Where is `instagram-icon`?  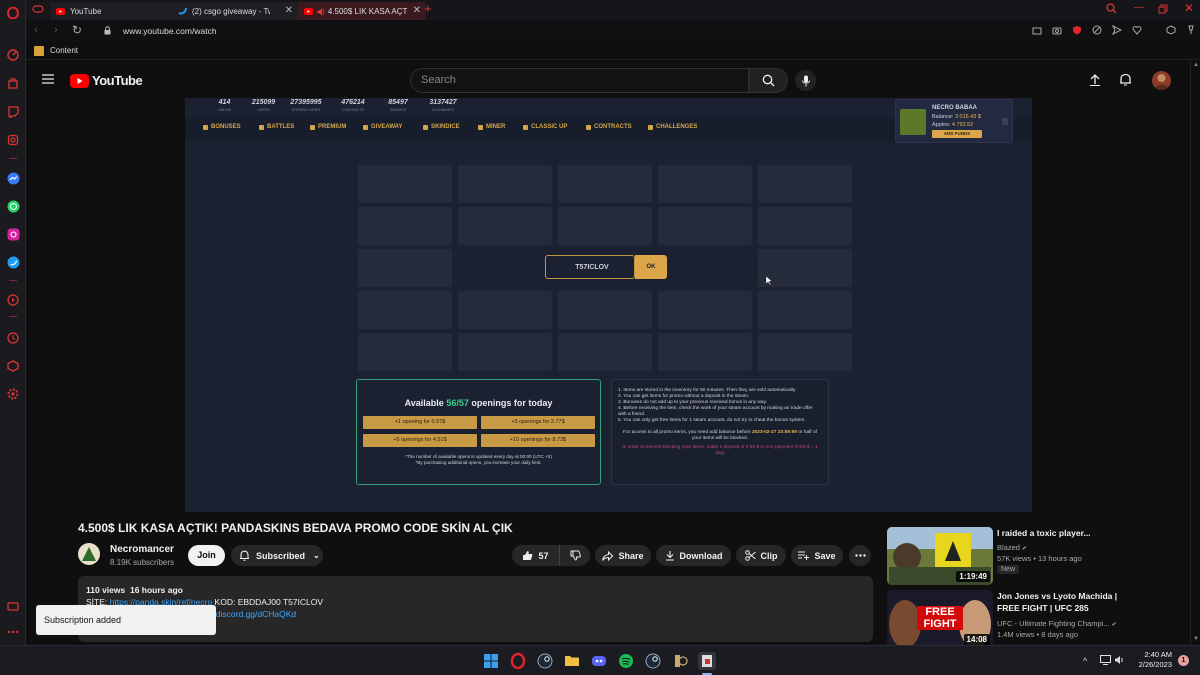 instagram-icon is located at coordinates (13, 234).